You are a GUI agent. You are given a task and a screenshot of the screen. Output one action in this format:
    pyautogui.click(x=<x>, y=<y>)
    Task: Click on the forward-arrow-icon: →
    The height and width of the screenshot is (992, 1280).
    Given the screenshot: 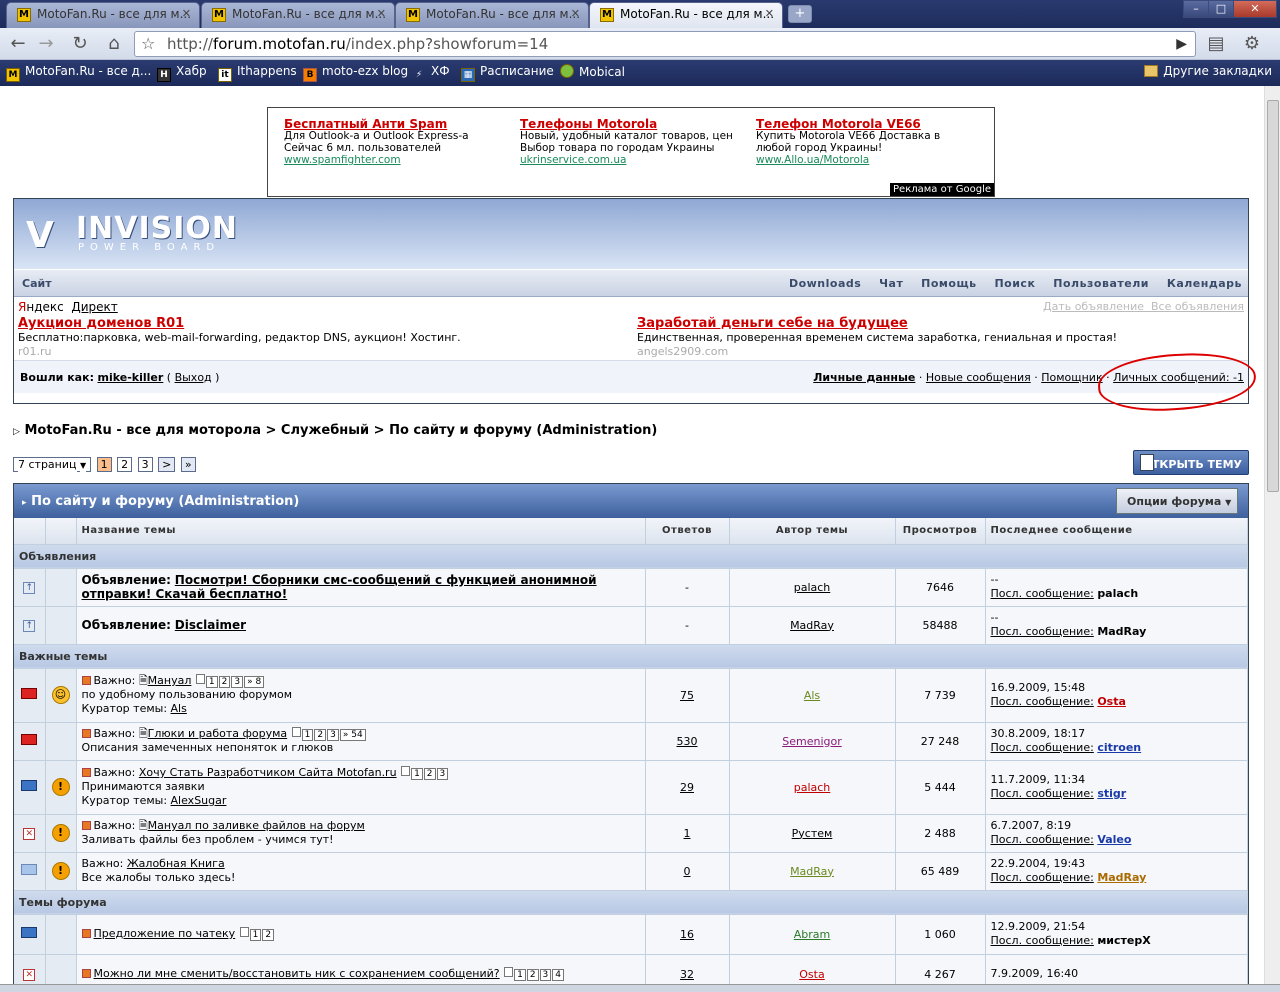 What is the action you would take?
    pyautogui.click(x=46, y=44)
    